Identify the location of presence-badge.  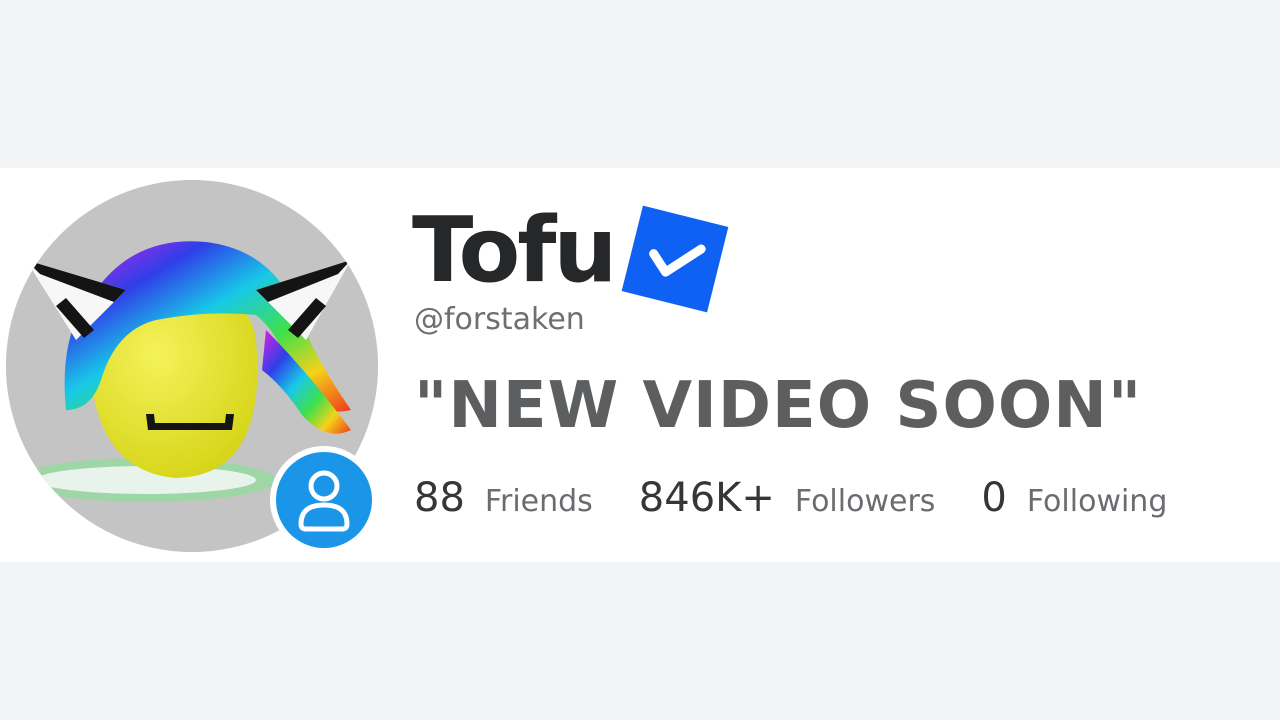
(324, 500).